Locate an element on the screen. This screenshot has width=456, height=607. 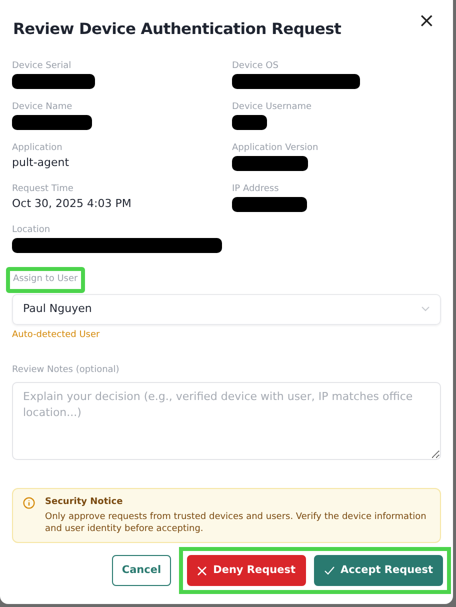
notice-title: Security Notice is located at coordinates (84, 502).